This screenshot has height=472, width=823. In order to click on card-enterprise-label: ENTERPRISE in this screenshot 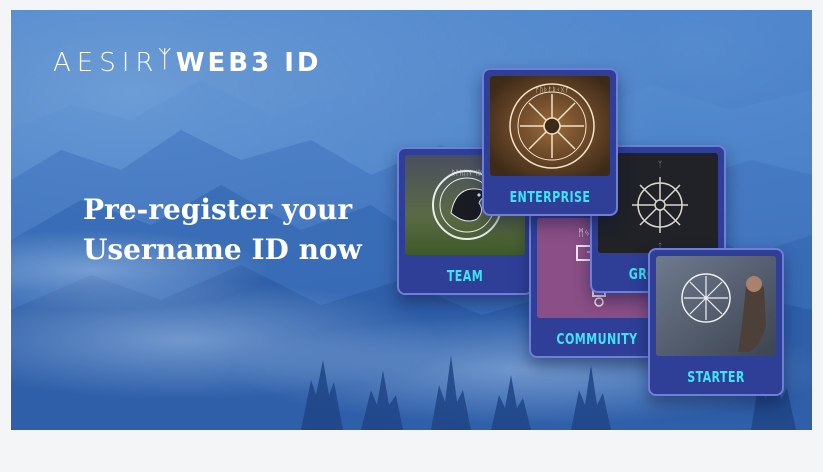, I will do `click(550, 197)`.